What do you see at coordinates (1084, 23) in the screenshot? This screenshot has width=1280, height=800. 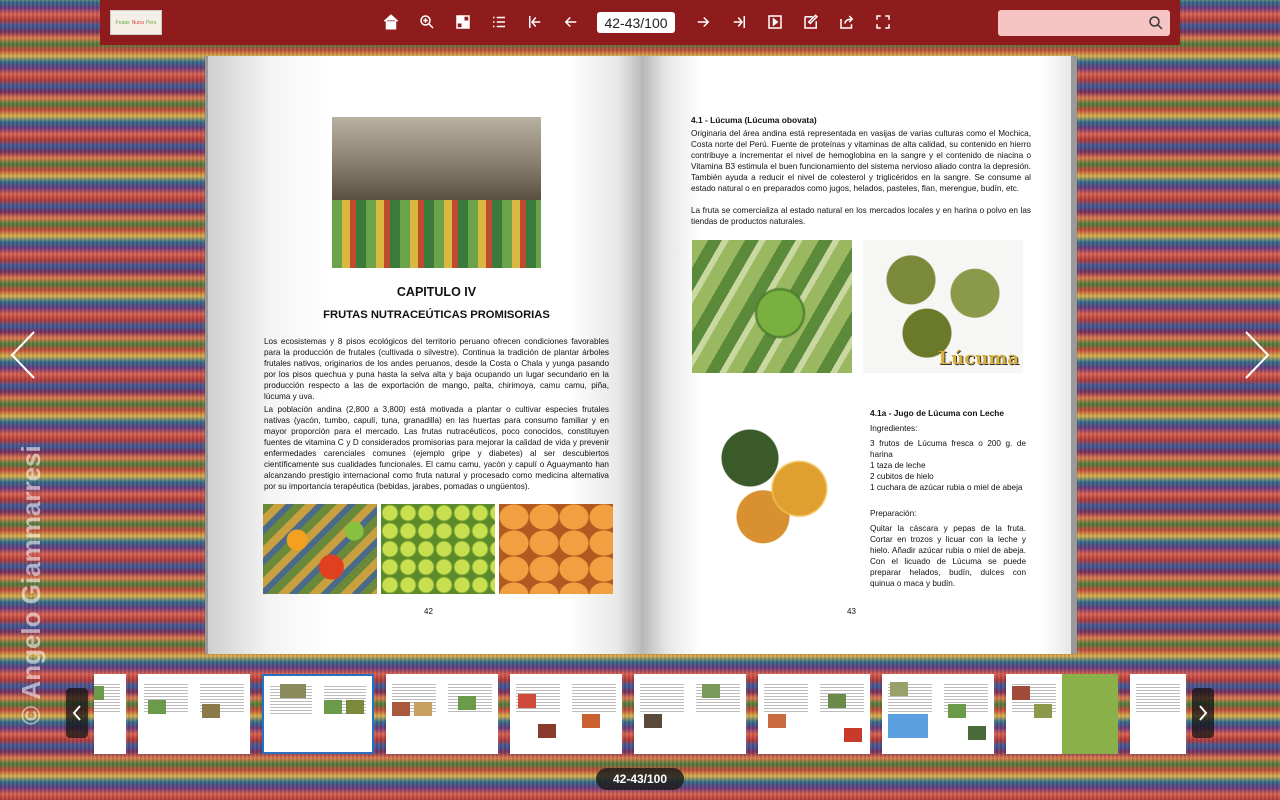 I see `search-input` at bounding box center [1084, 23].